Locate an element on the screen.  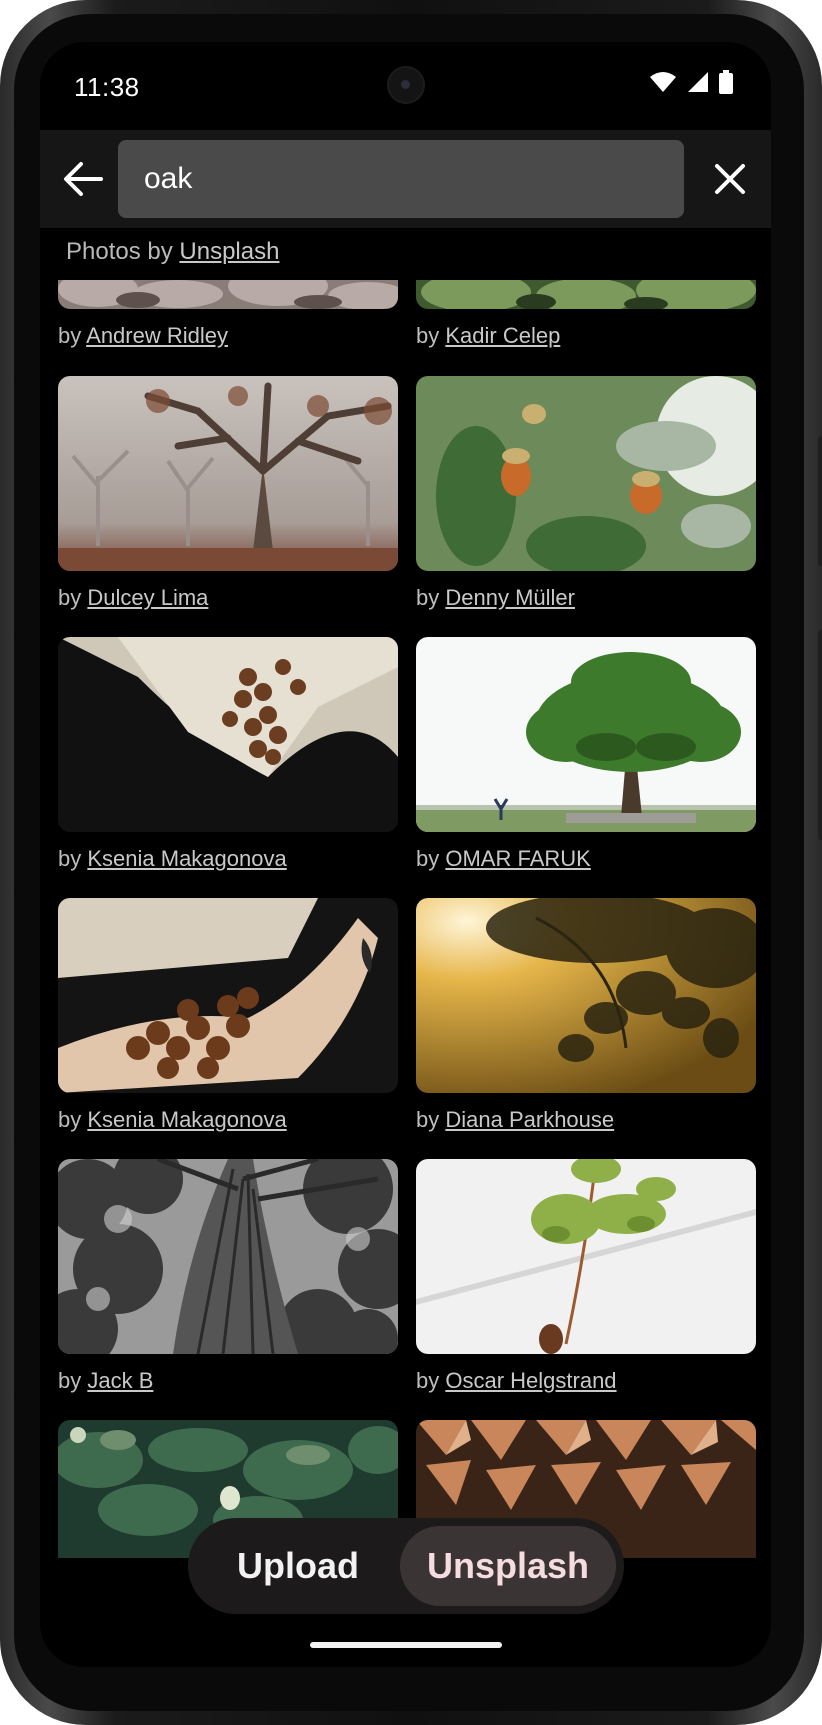
photo-caption: by Diana Parkhouse is located at coordinates (515, 1119).